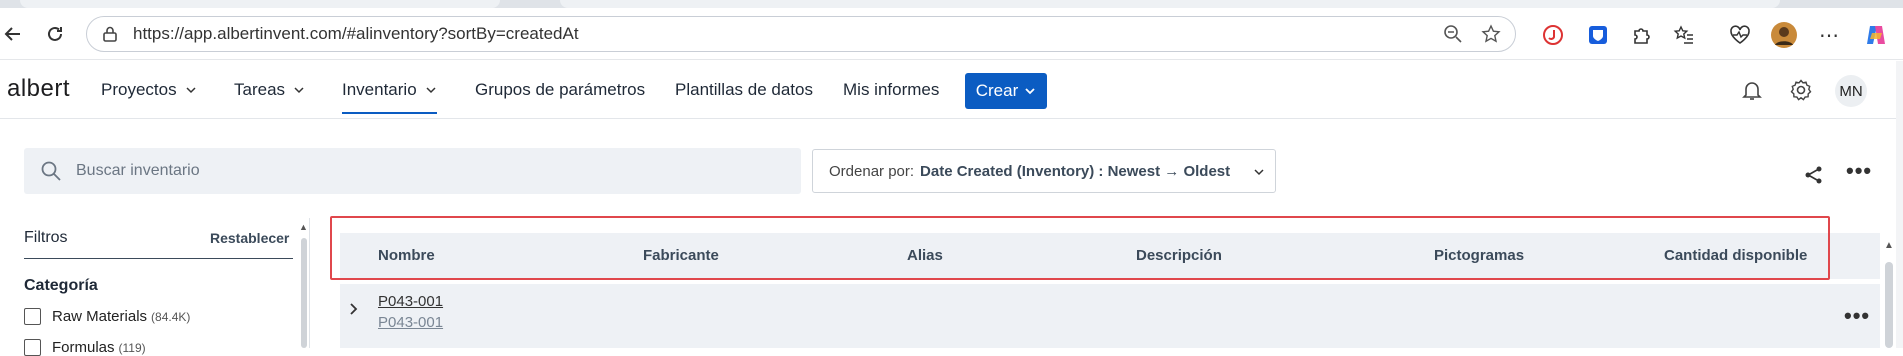 The image size is (1903, 356). I want to click on more-options-icon: •••, so click(1859, 171).